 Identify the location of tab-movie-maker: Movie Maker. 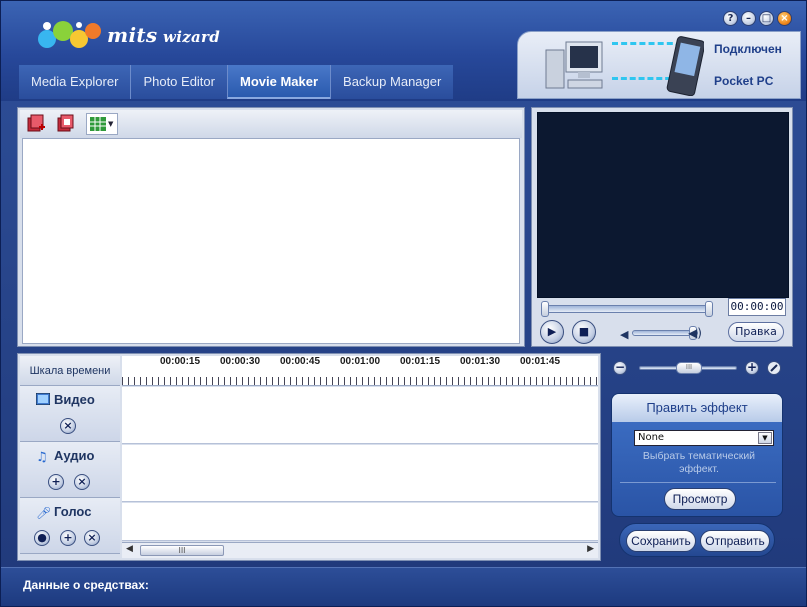
(278, 82).